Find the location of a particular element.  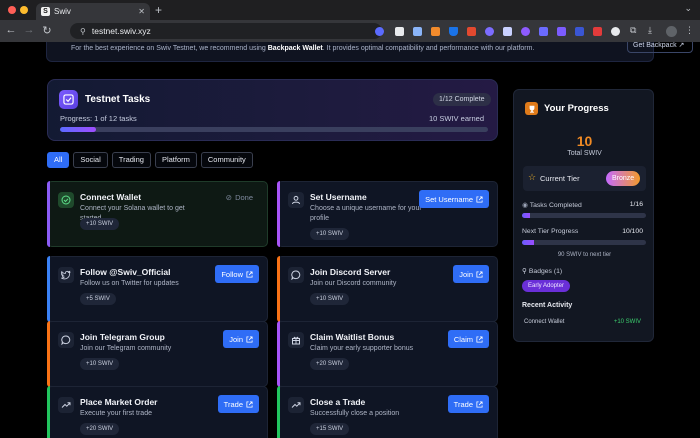

tab-close-icon: ✕ is located at coordinates (141, 11).